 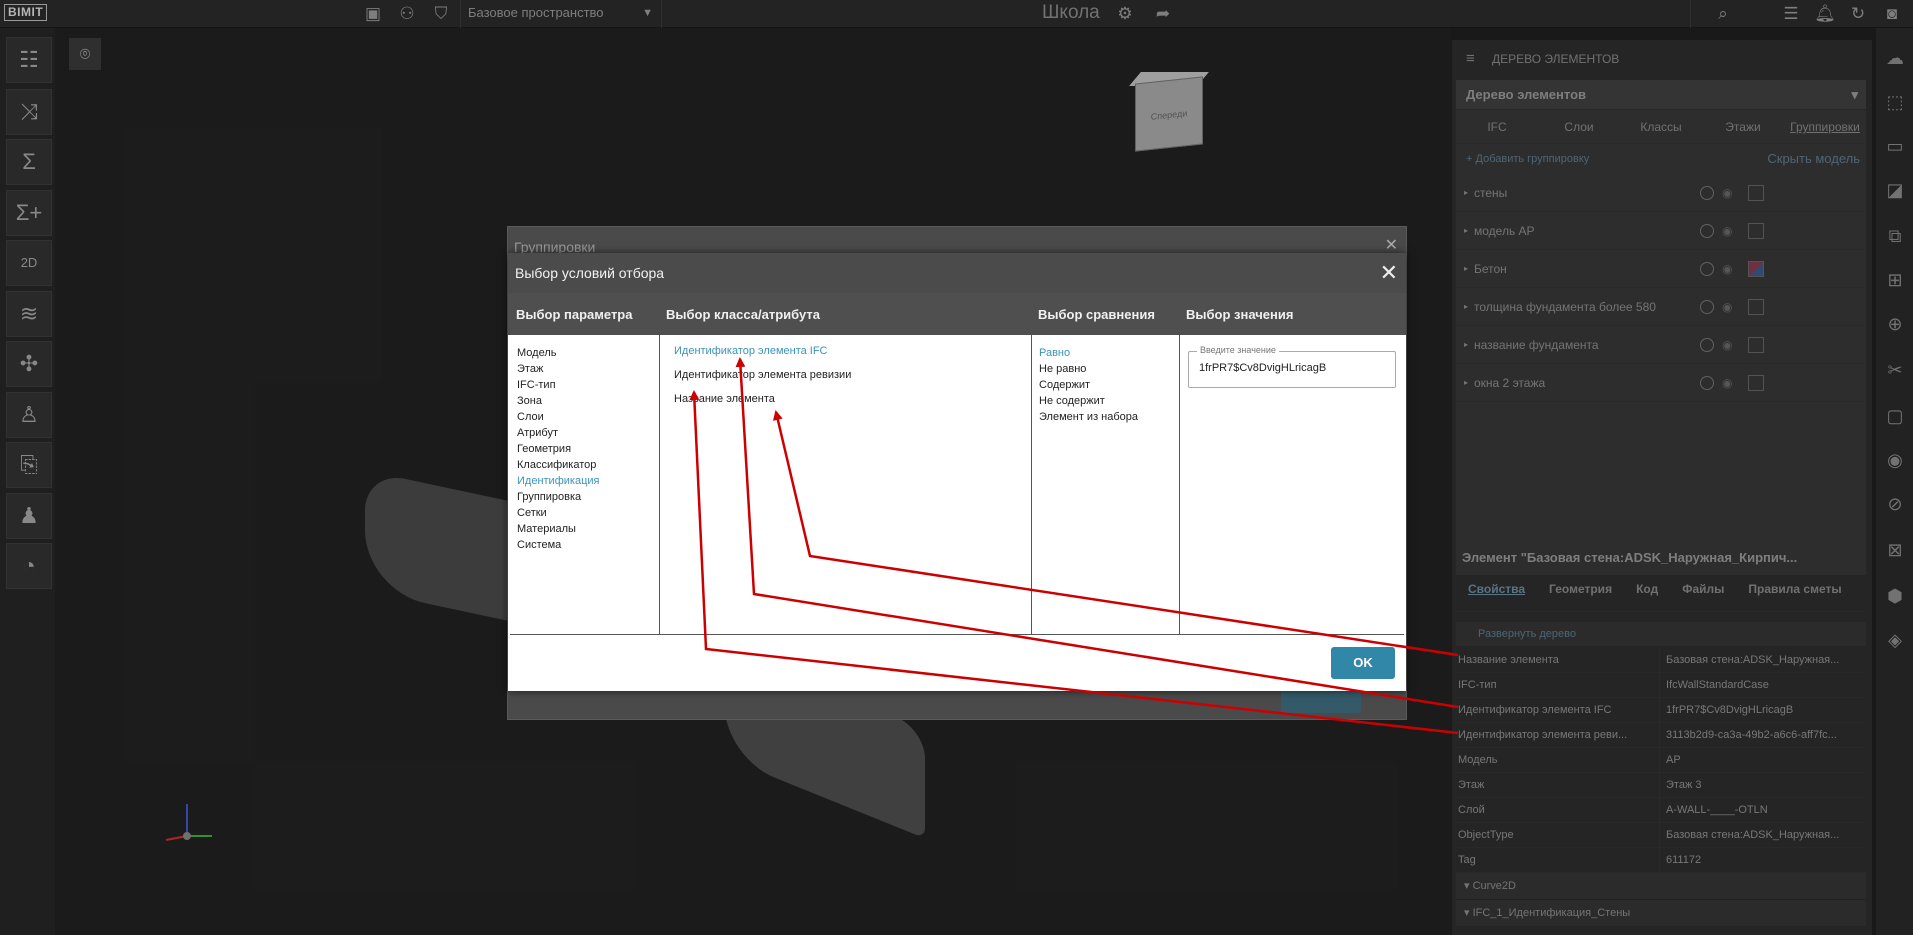 What do you see at coordinates (1105, 417) in the screenshot?
I see `list-item: Элемент из набора` at bounding box center [1105, 417].